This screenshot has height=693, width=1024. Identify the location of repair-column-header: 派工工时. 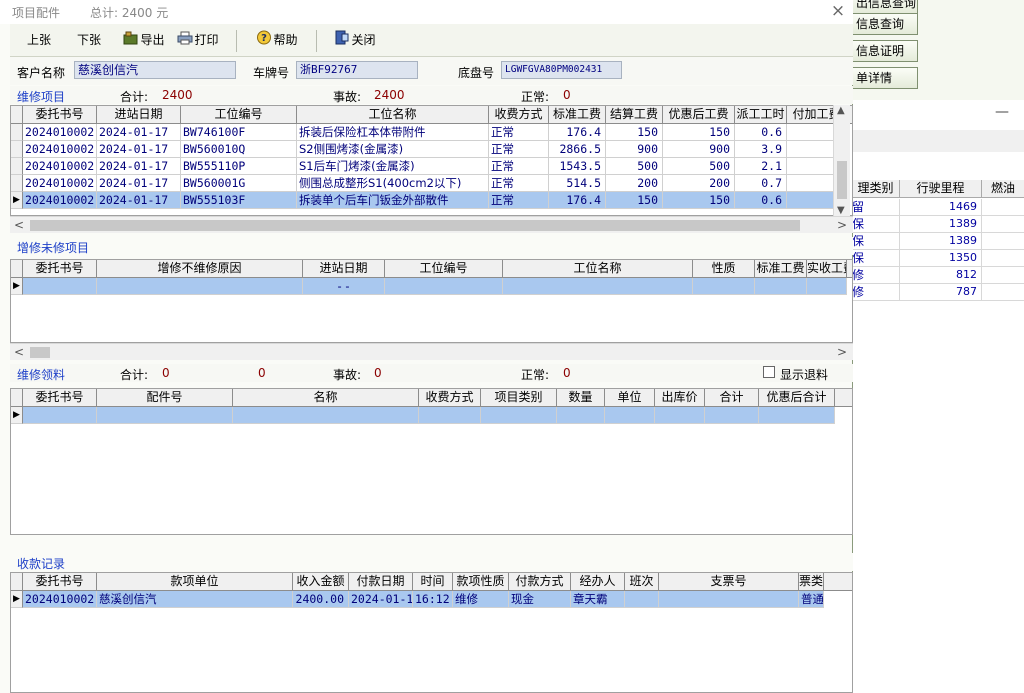
(761, 115).